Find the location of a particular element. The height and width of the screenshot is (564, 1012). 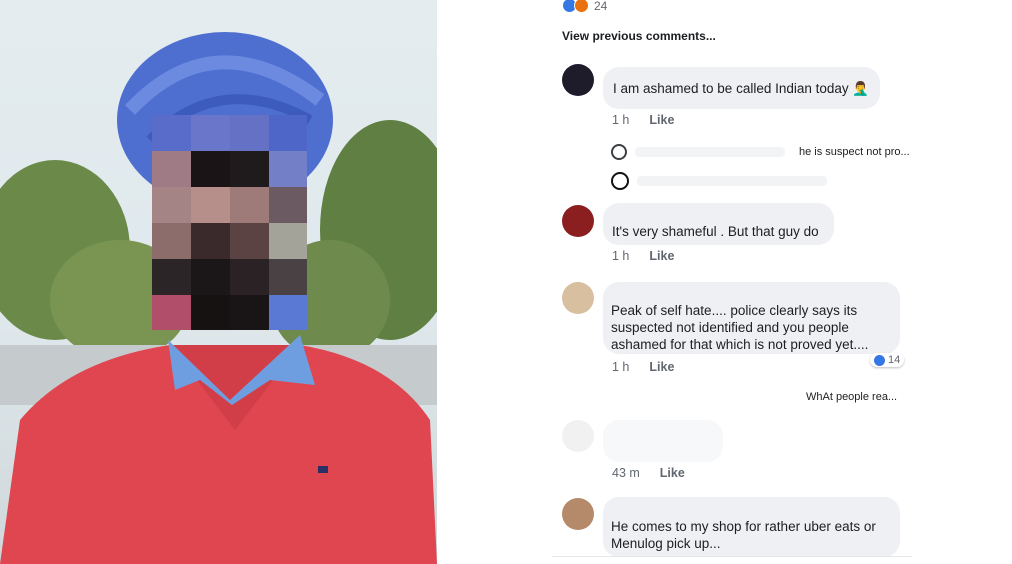

comment-reaction-count: 14 is located at coordinates (894, 360).